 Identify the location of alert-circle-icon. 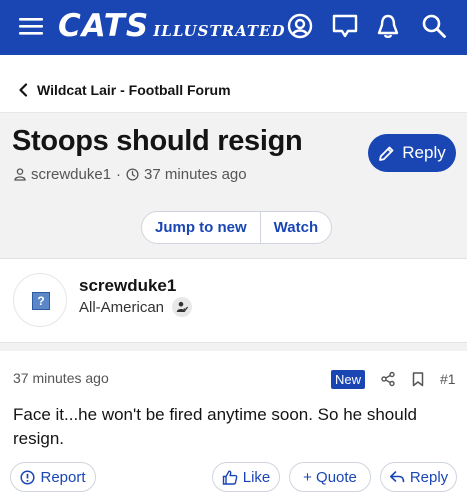
(28, 477).